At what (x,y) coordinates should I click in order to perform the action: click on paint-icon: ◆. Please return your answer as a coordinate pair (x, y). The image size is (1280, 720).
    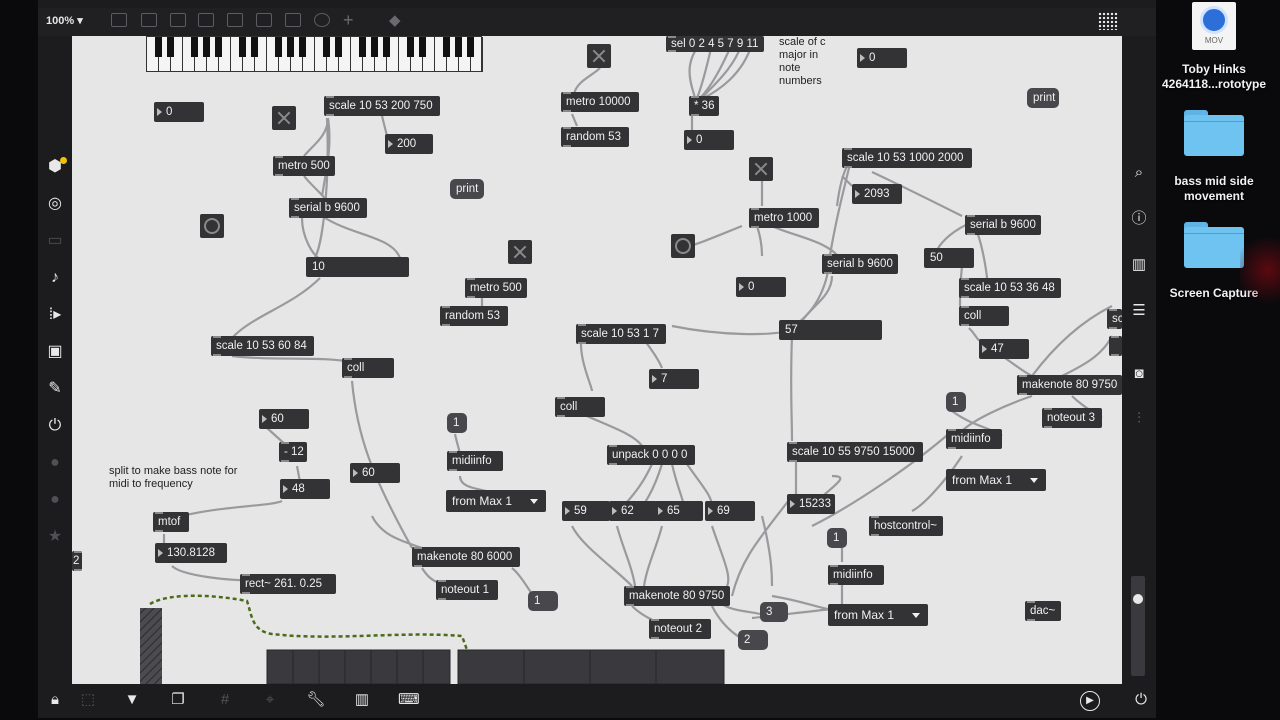
    Looking at the image, I should click on (395, 20).